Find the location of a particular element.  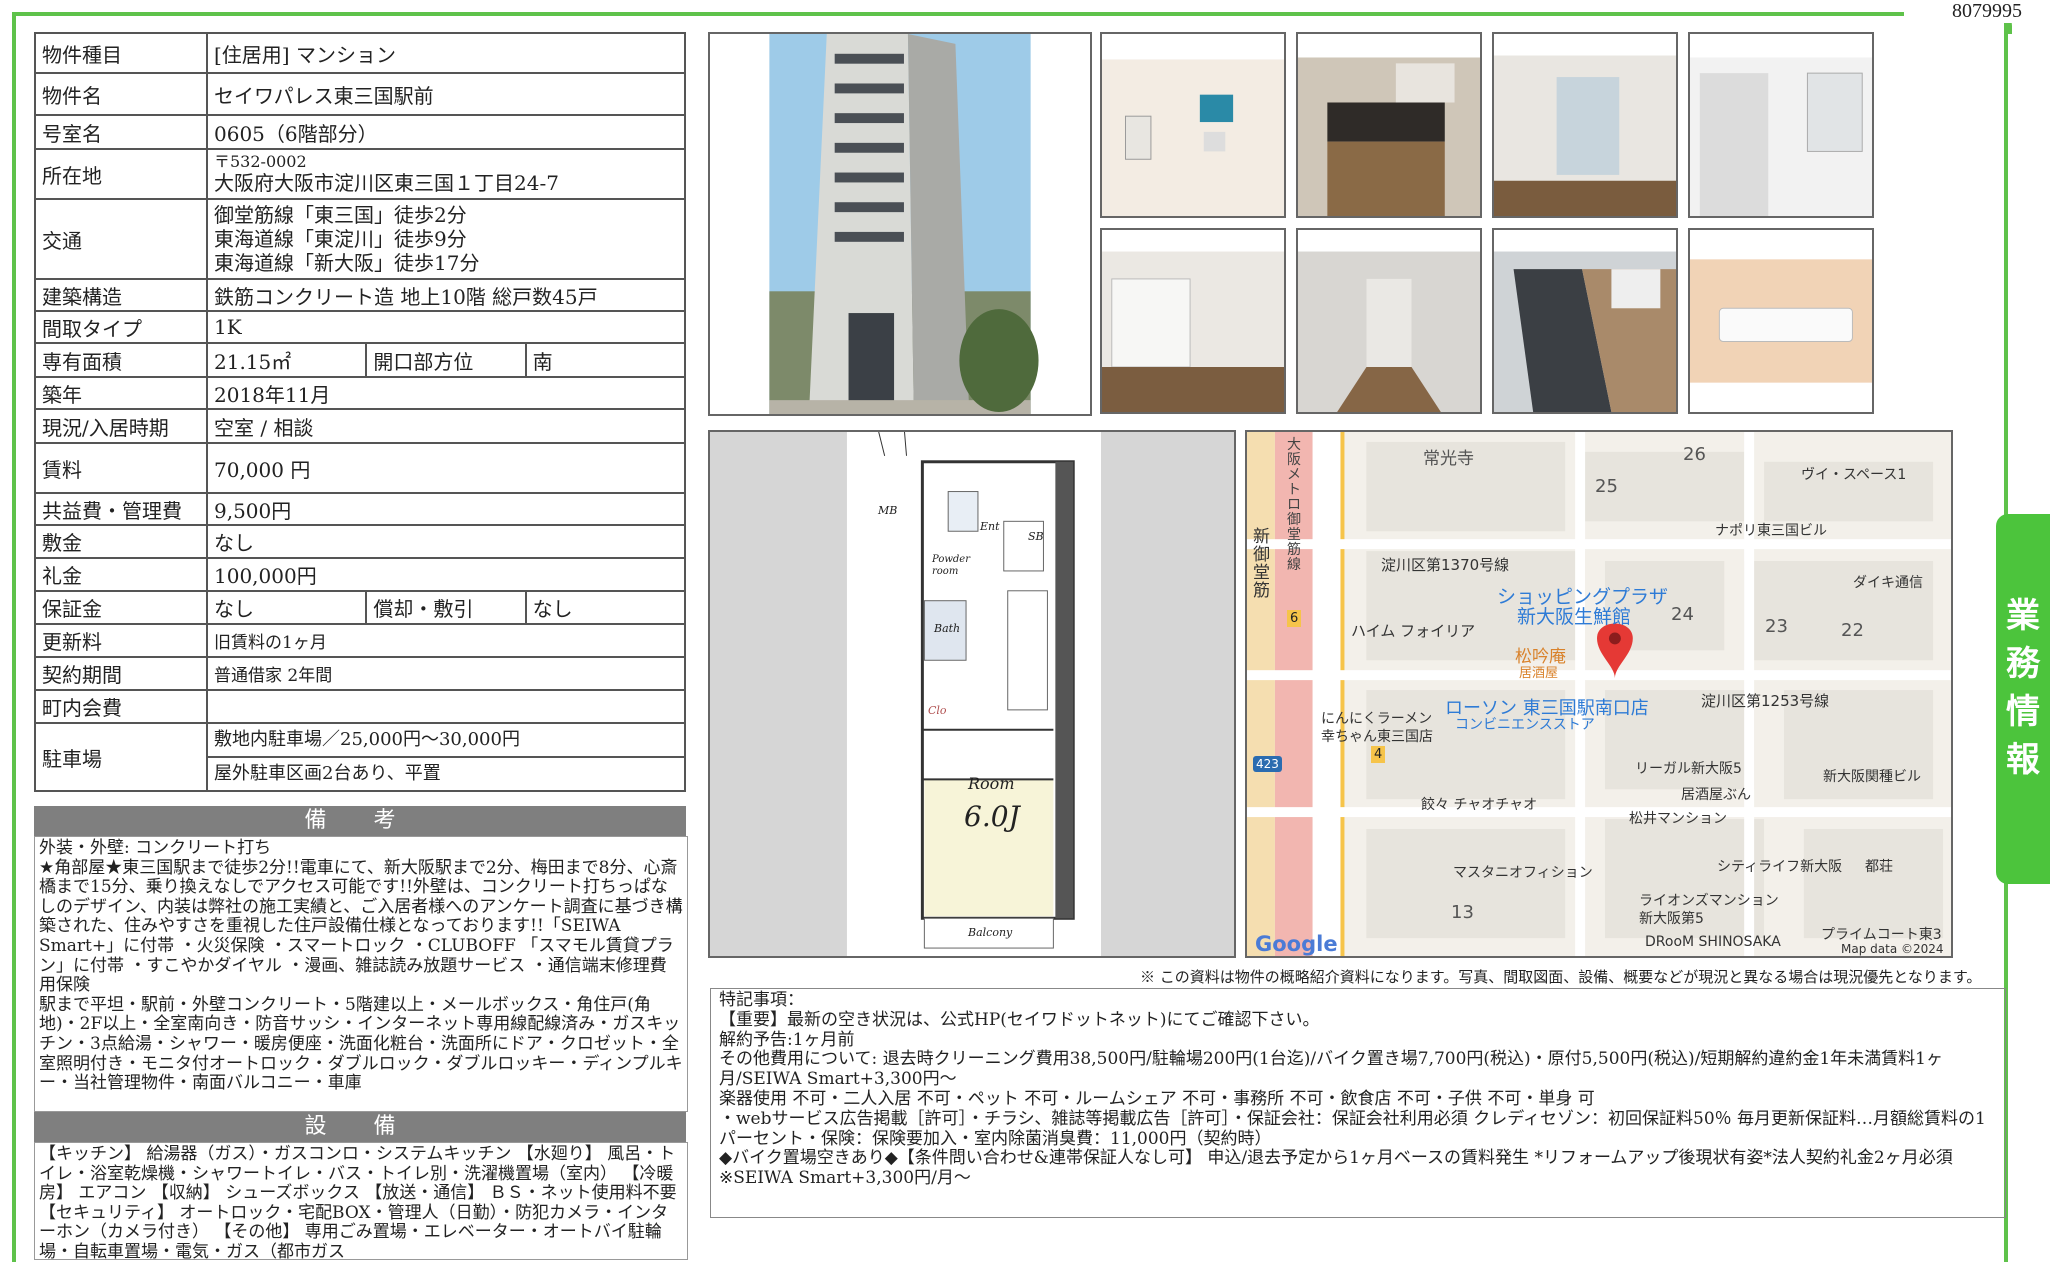

access-line: 東海道線「新大阪」徒歩17分 is located at coordinates (347, 263).